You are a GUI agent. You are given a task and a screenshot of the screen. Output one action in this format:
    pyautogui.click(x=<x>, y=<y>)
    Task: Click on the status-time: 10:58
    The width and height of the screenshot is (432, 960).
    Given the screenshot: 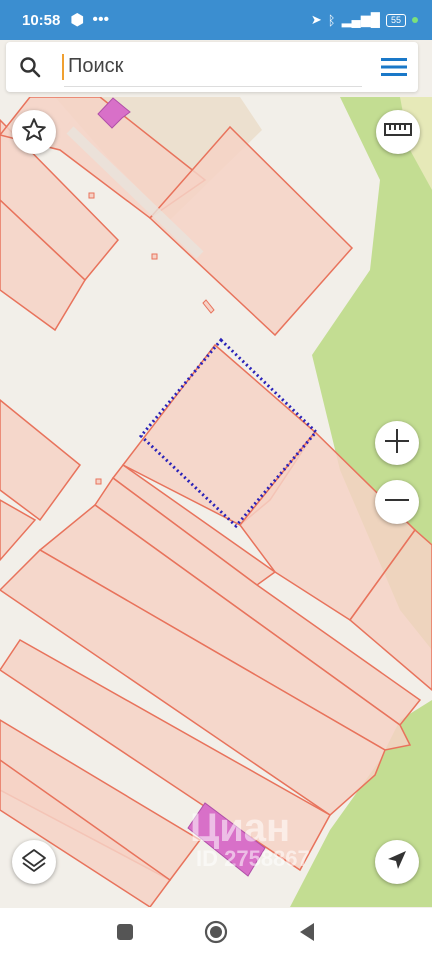 What is the action you would take?
    pyautogui.click(x=41, y=20)
    